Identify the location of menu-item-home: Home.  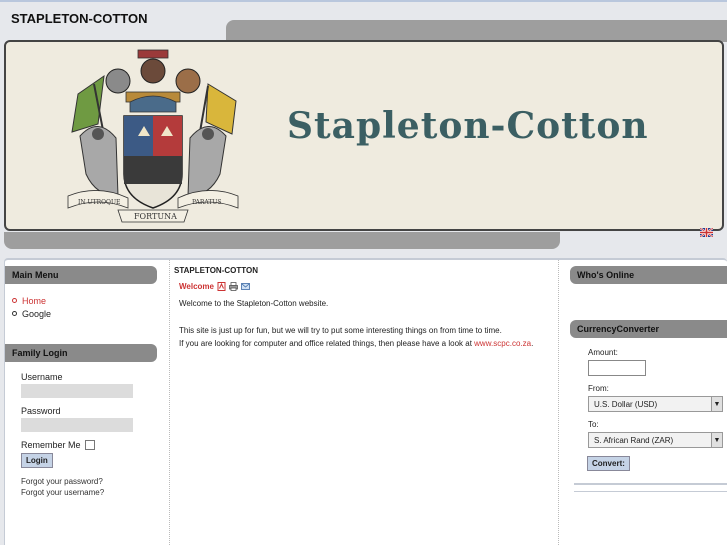
(90, 300).